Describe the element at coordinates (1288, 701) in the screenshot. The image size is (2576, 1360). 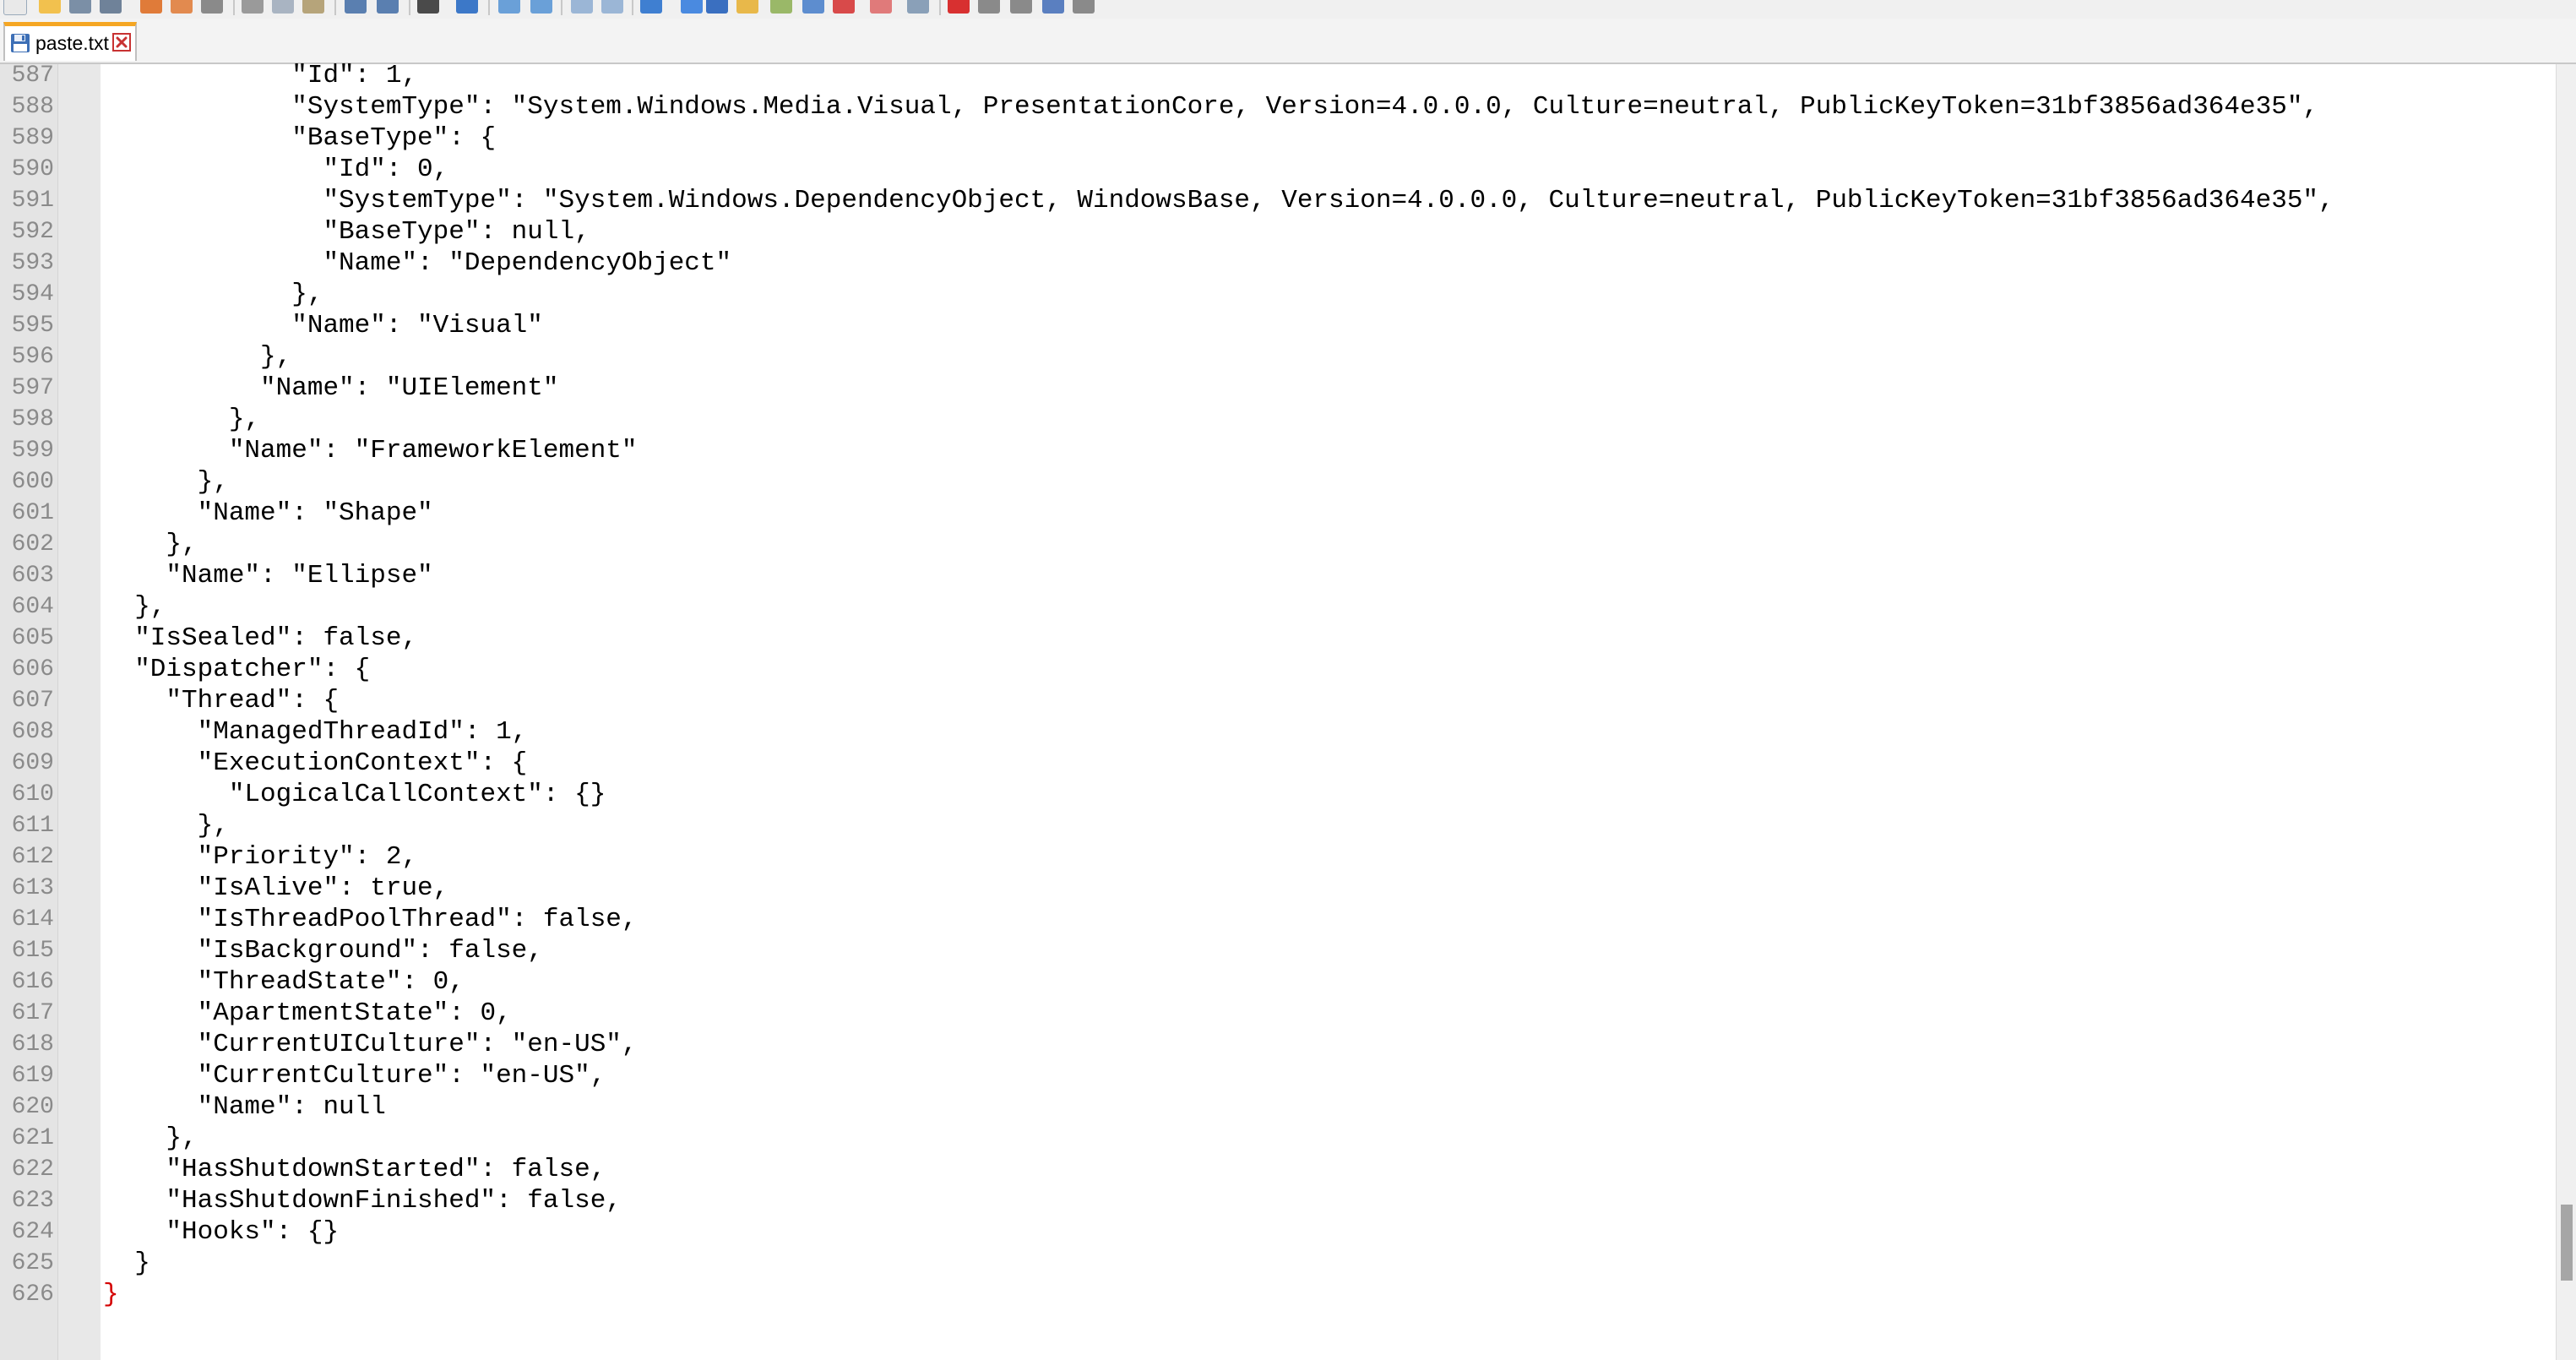
I see `code-line: 607 "Thread": {` at that location.